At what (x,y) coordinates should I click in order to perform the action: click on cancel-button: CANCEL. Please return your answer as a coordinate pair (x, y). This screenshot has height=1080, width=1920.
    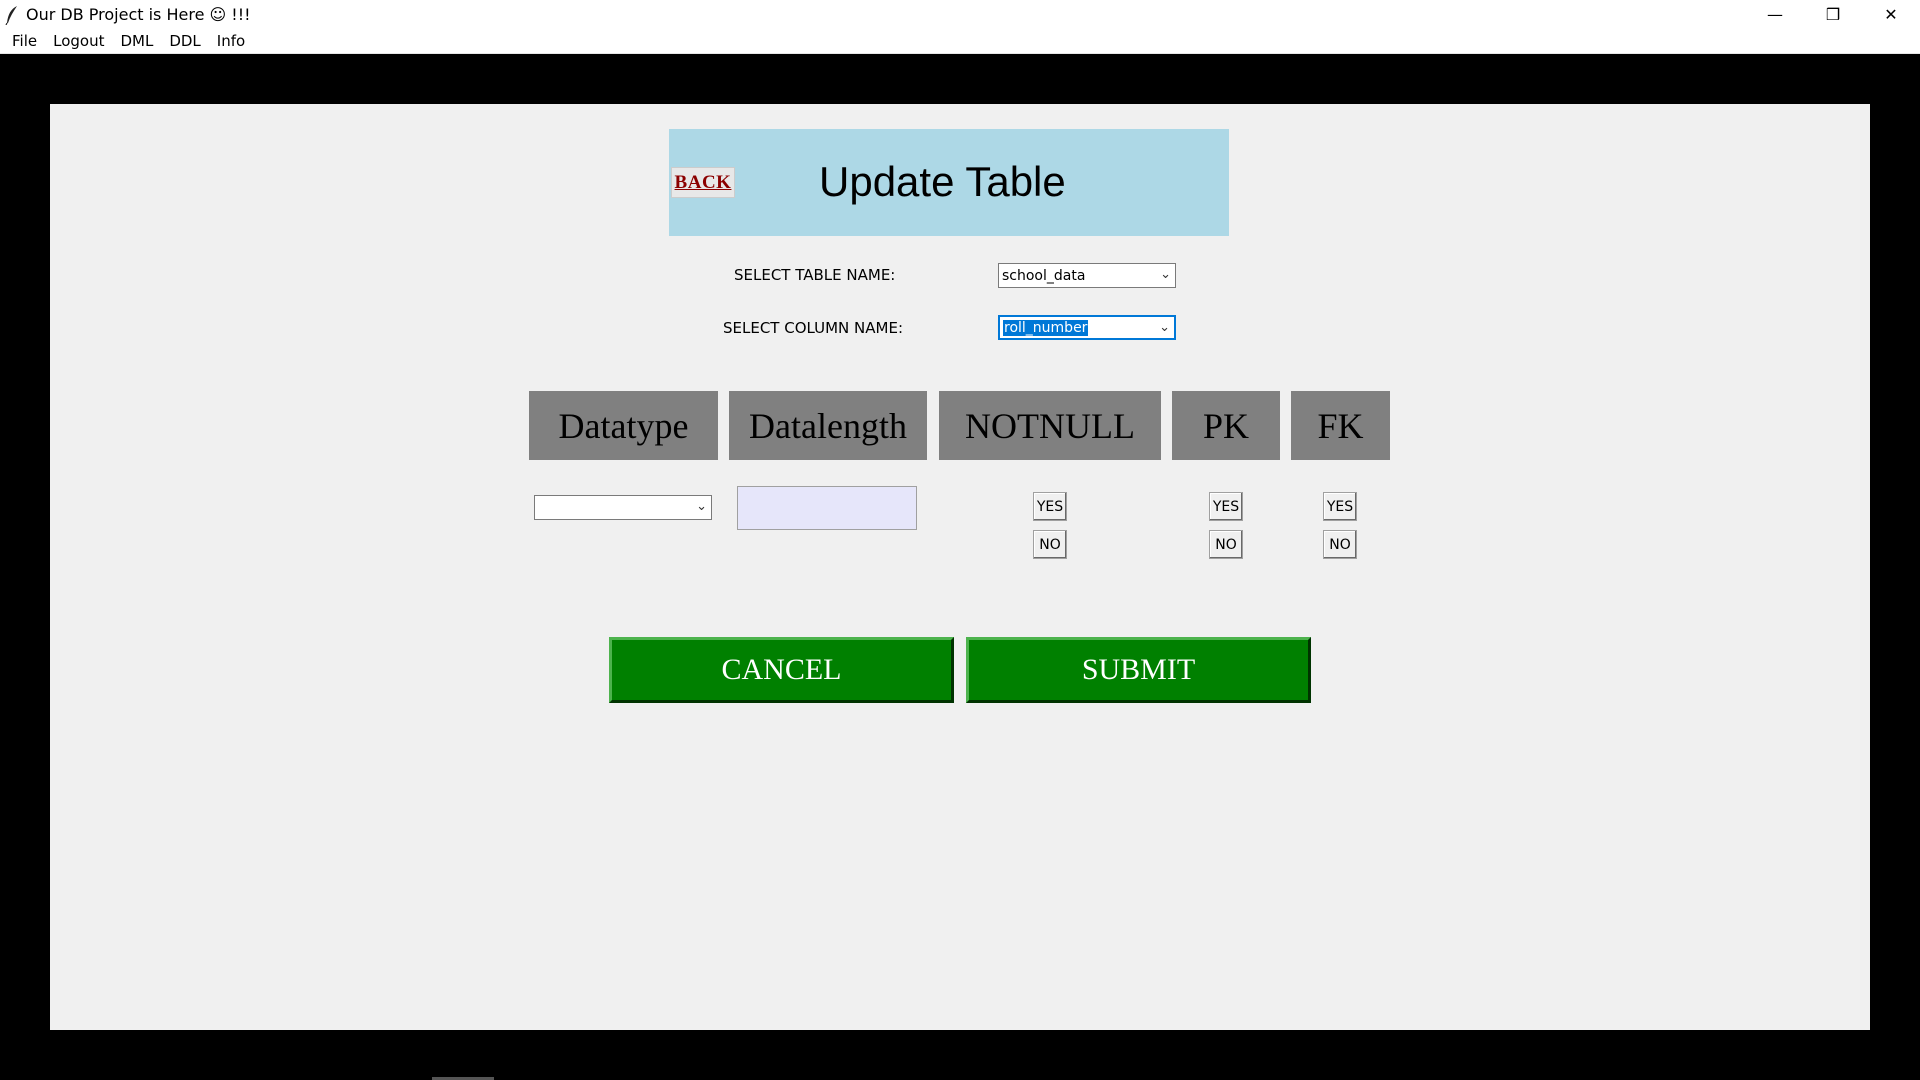
    Looking at the image, I should click on (781, 670).